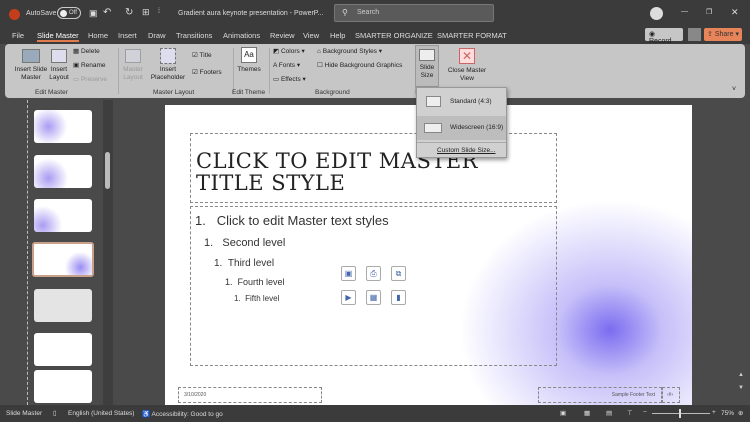 This screenshot has width=750, height=422. Describe the element at coordinates (182, 414) in the screenshot. I see `accessibility-status: ♿ Accessibility: Good to go` at that location.